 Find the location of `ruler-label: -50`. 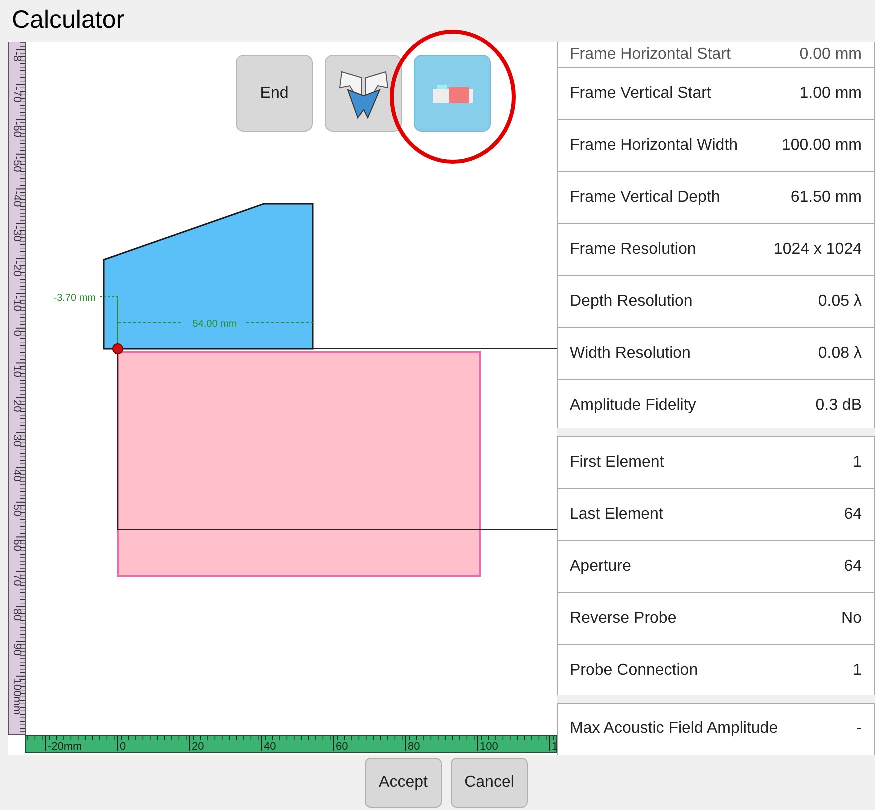

ruler-label: -50 is located at coordinates (17, 164).